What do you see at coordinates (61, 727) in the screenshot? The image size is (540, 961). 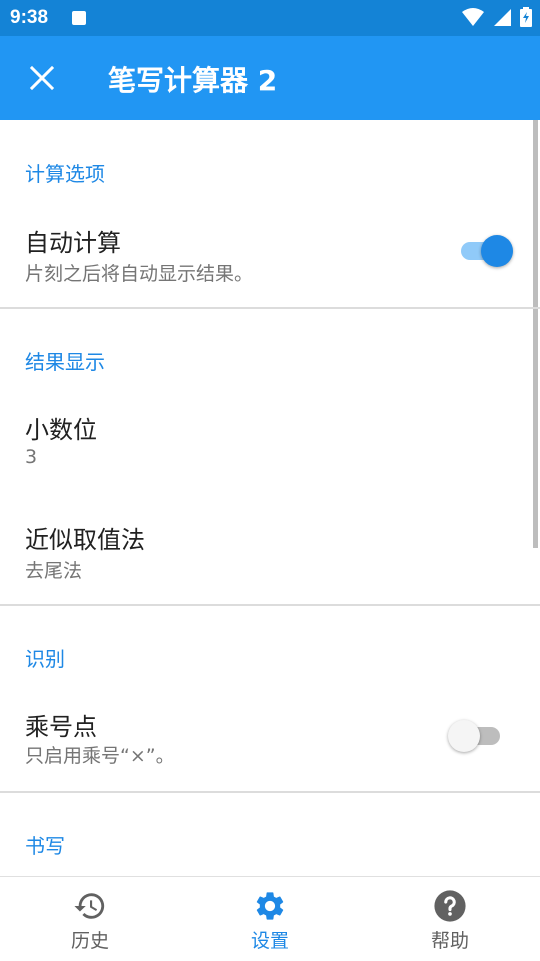 I see `mult-dot-title: 乘号点` at bounding box center [61, 727].